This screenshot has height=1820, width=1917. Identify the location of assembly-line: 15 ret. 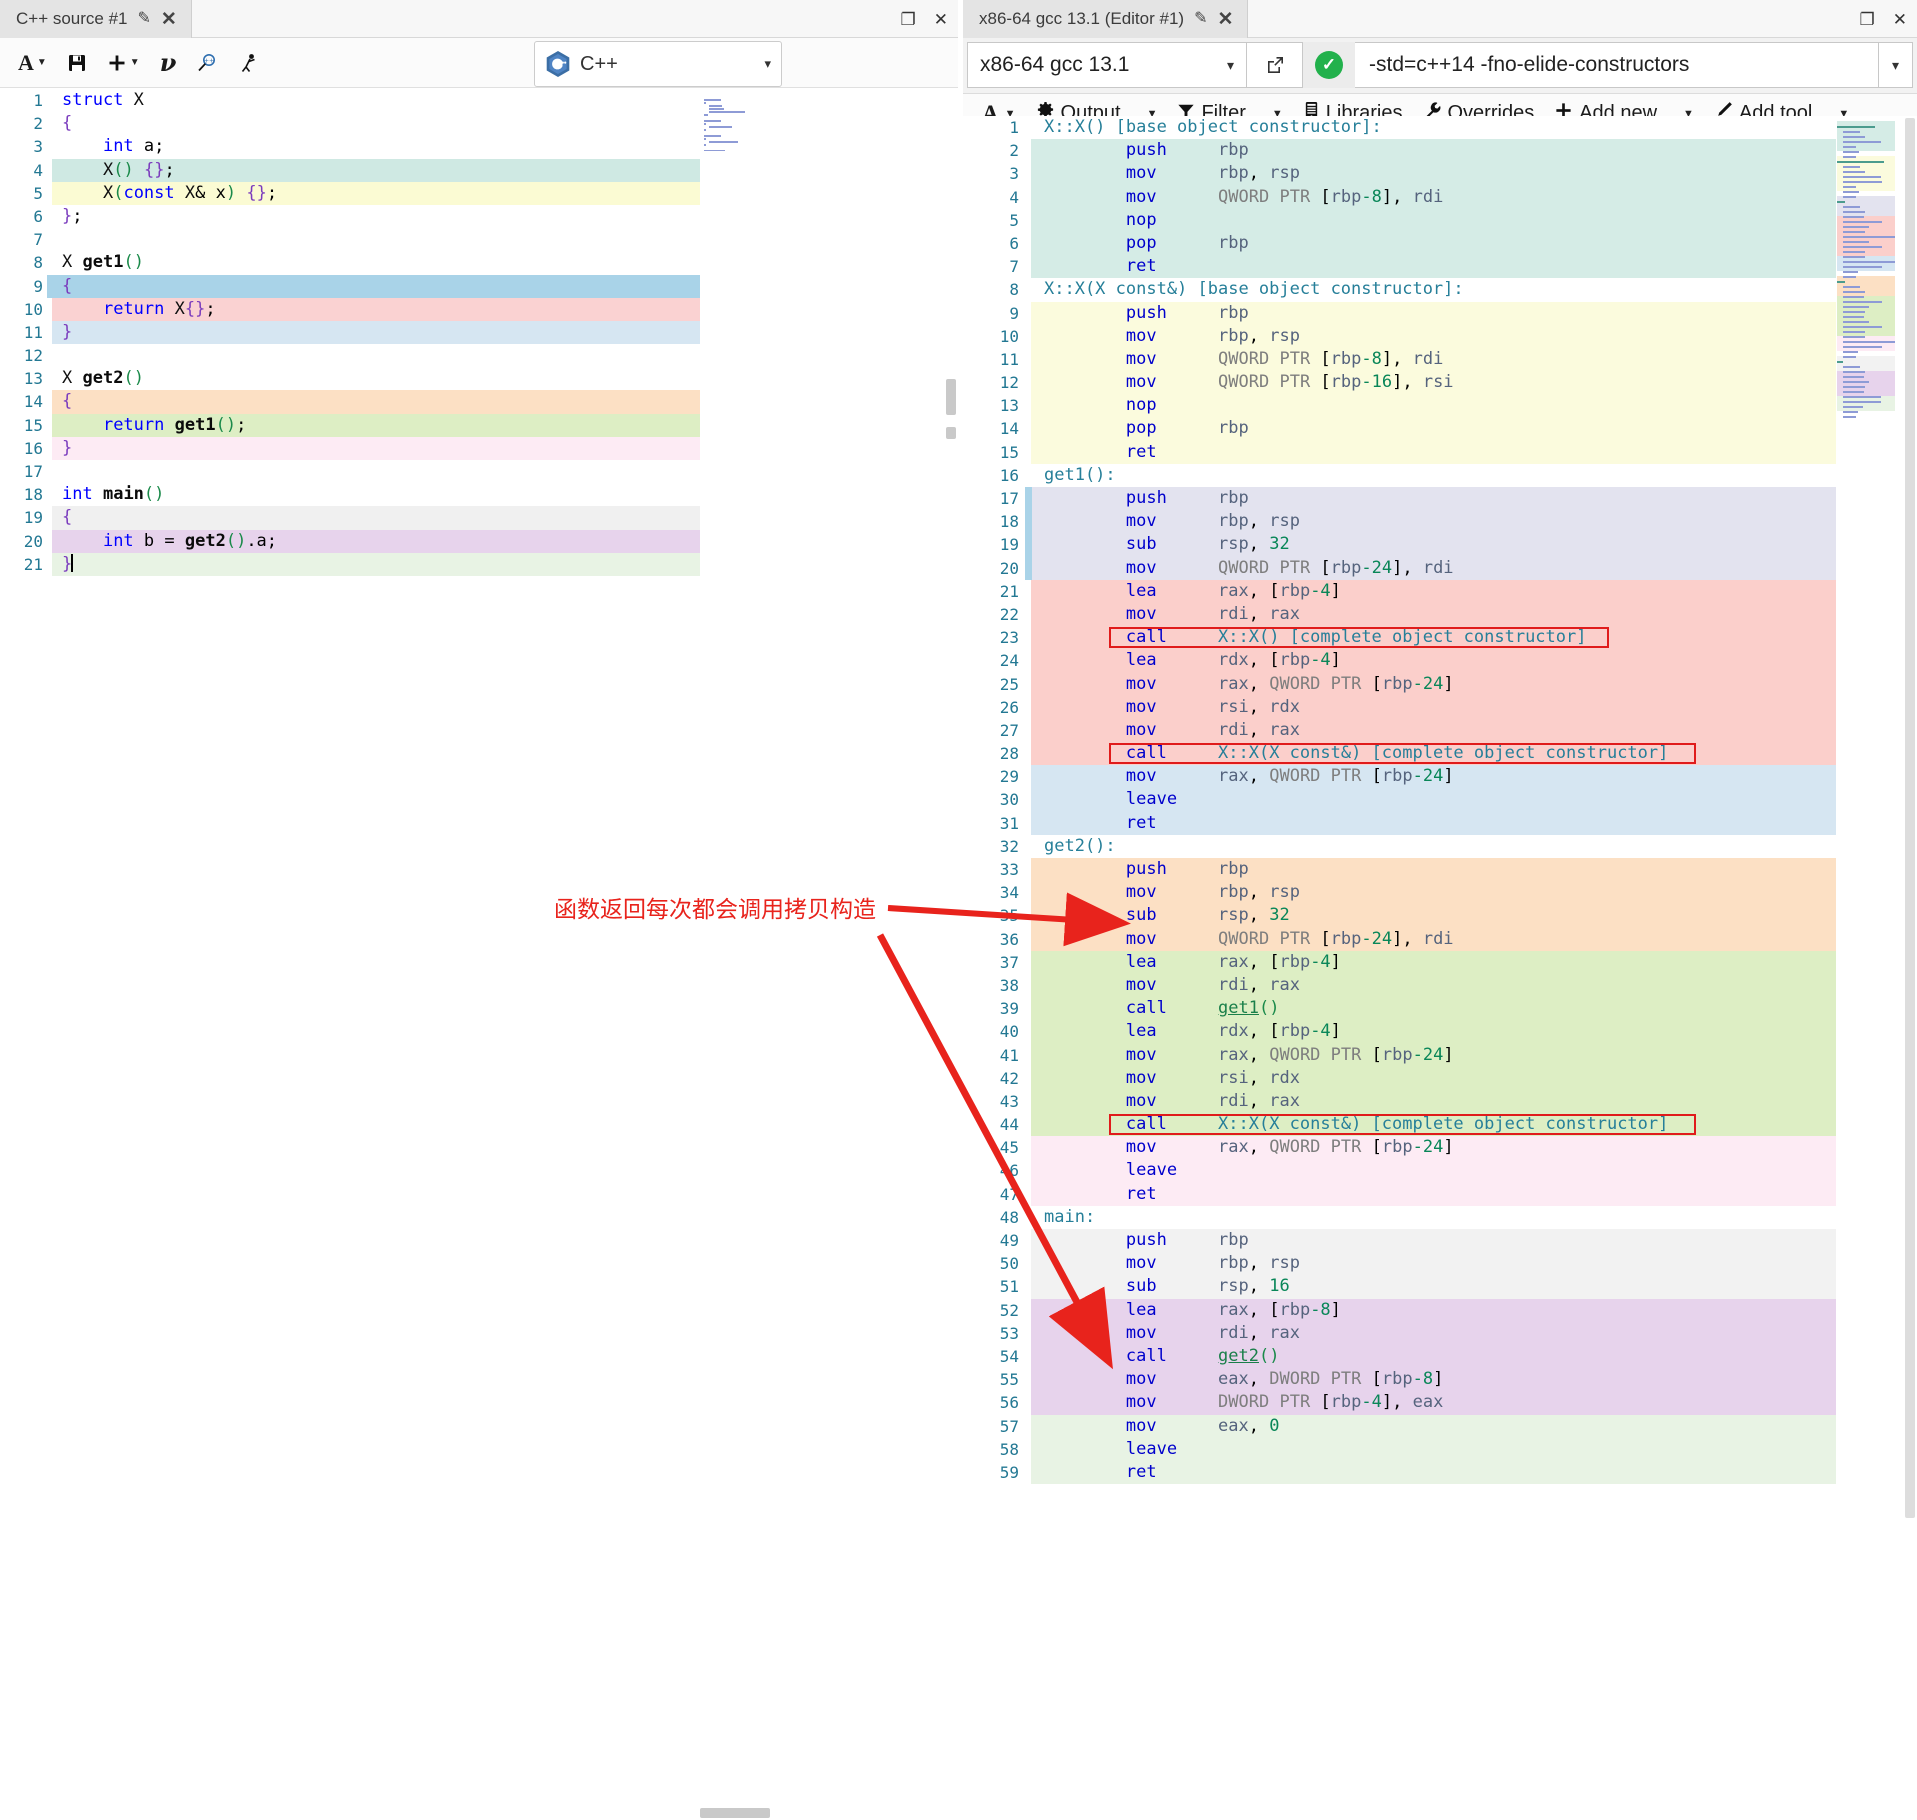
(1440, 452).